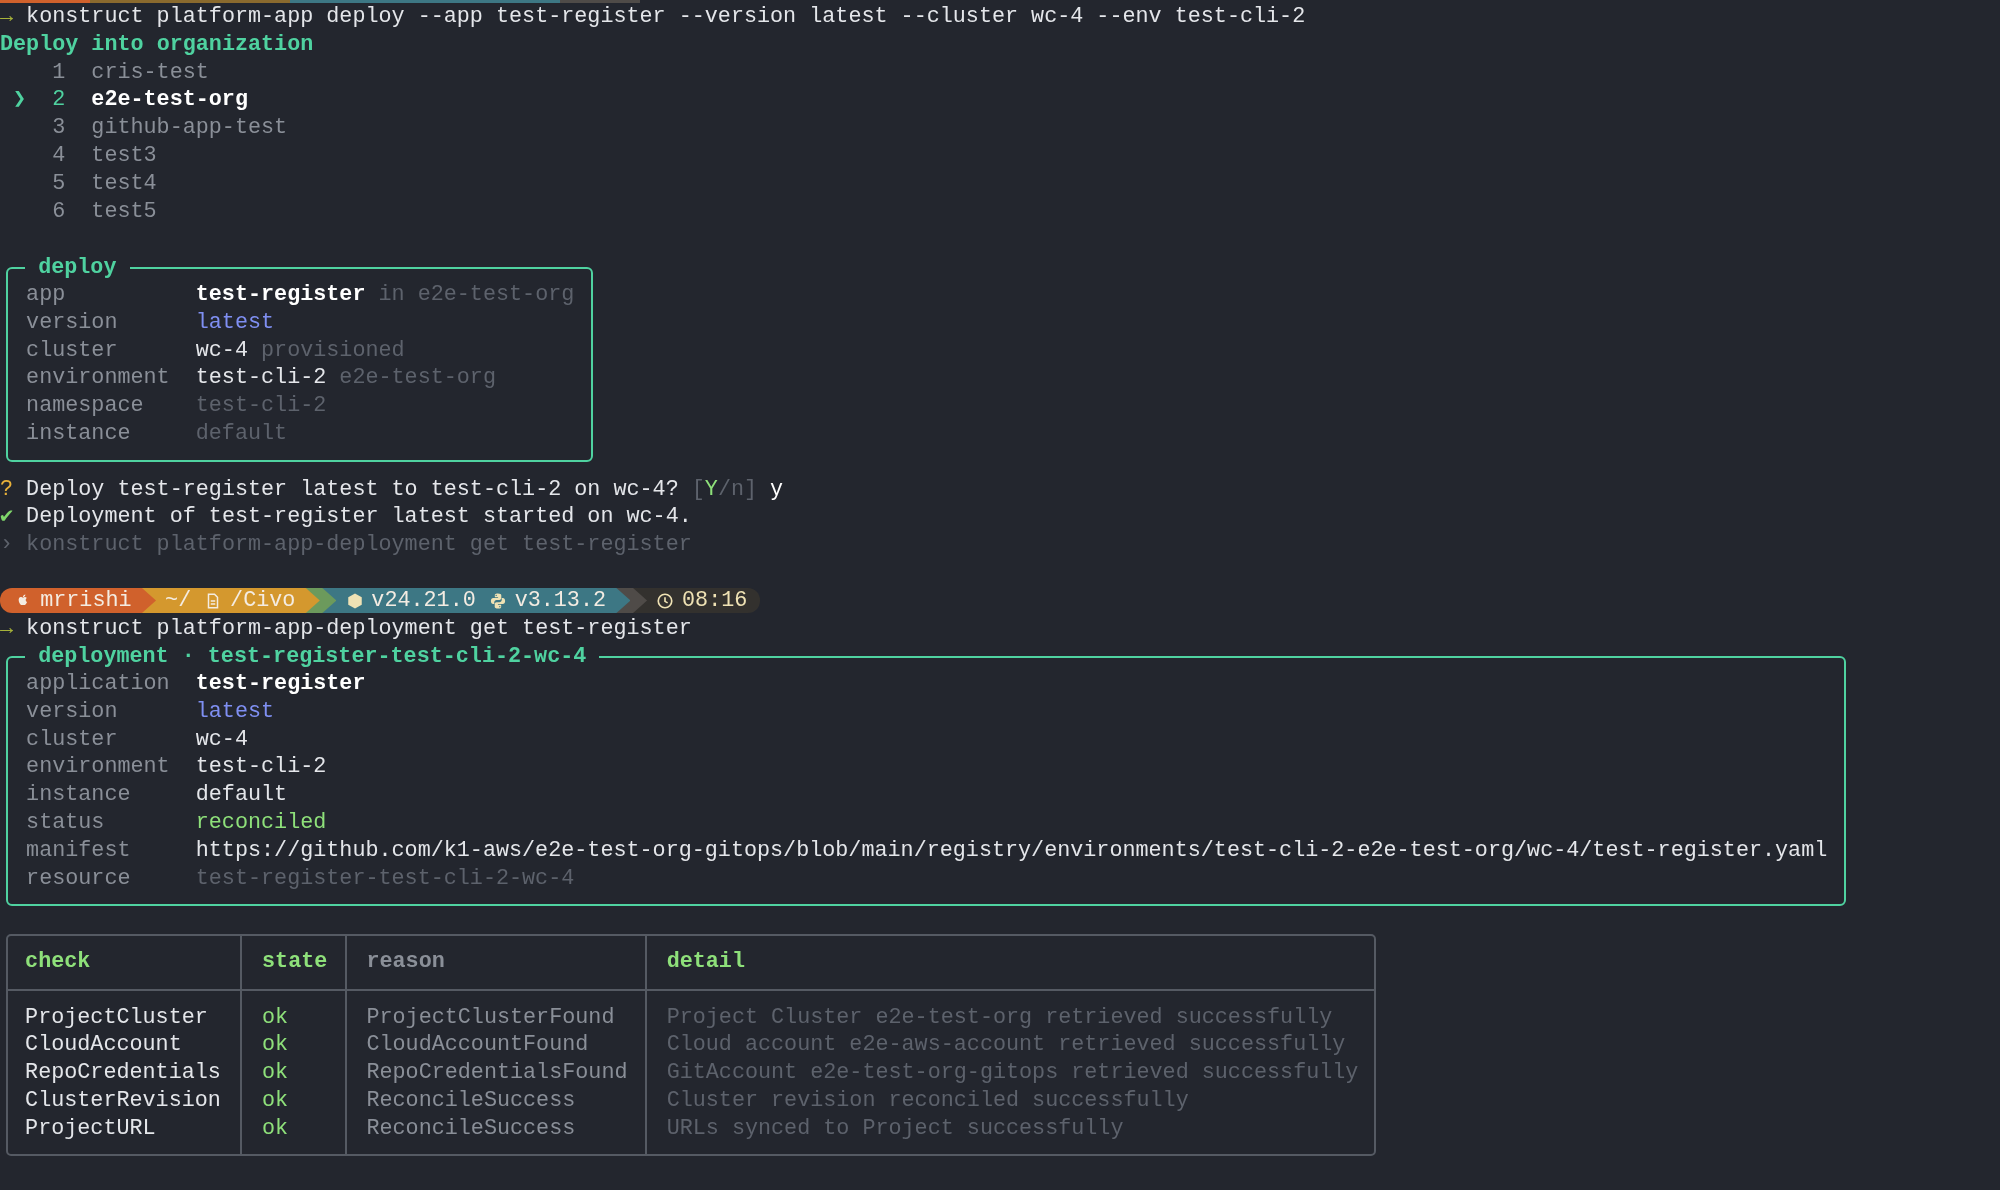  What do you see at coordinates (354, 600) in the screenshot?
I see `hexagon-icon` at bounding box center [354, 600].